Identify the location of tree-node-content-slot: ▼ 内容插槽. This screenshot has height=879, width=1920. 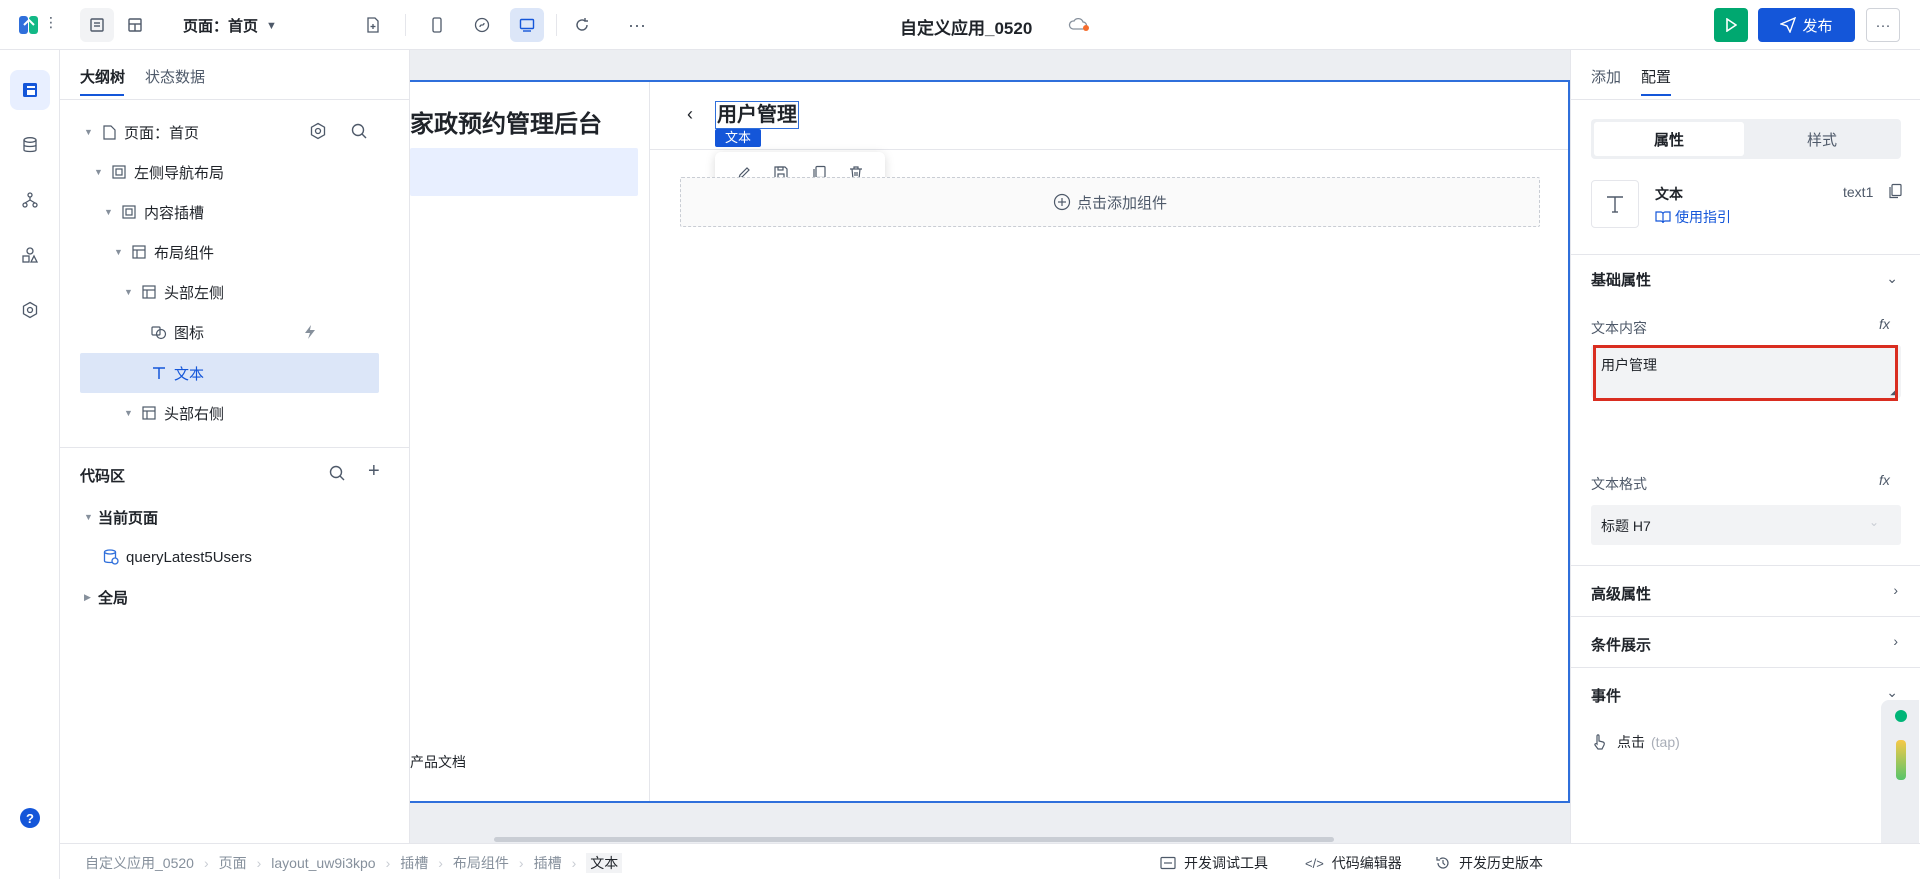
(154, 212).